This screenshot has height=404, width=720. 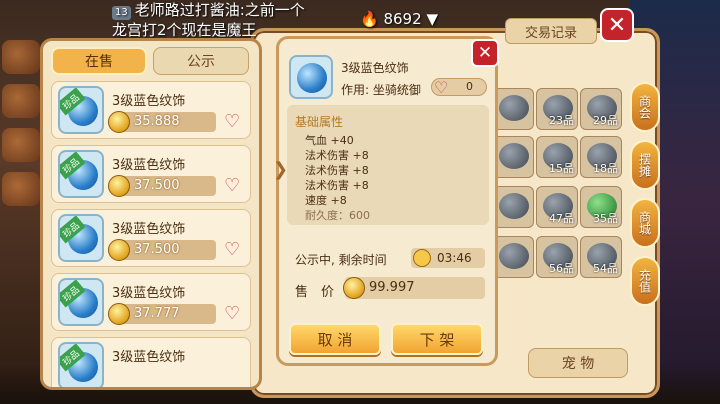 I want to click on heat-counter: 🔥 8692 ▼, so click(x=399, y=19).